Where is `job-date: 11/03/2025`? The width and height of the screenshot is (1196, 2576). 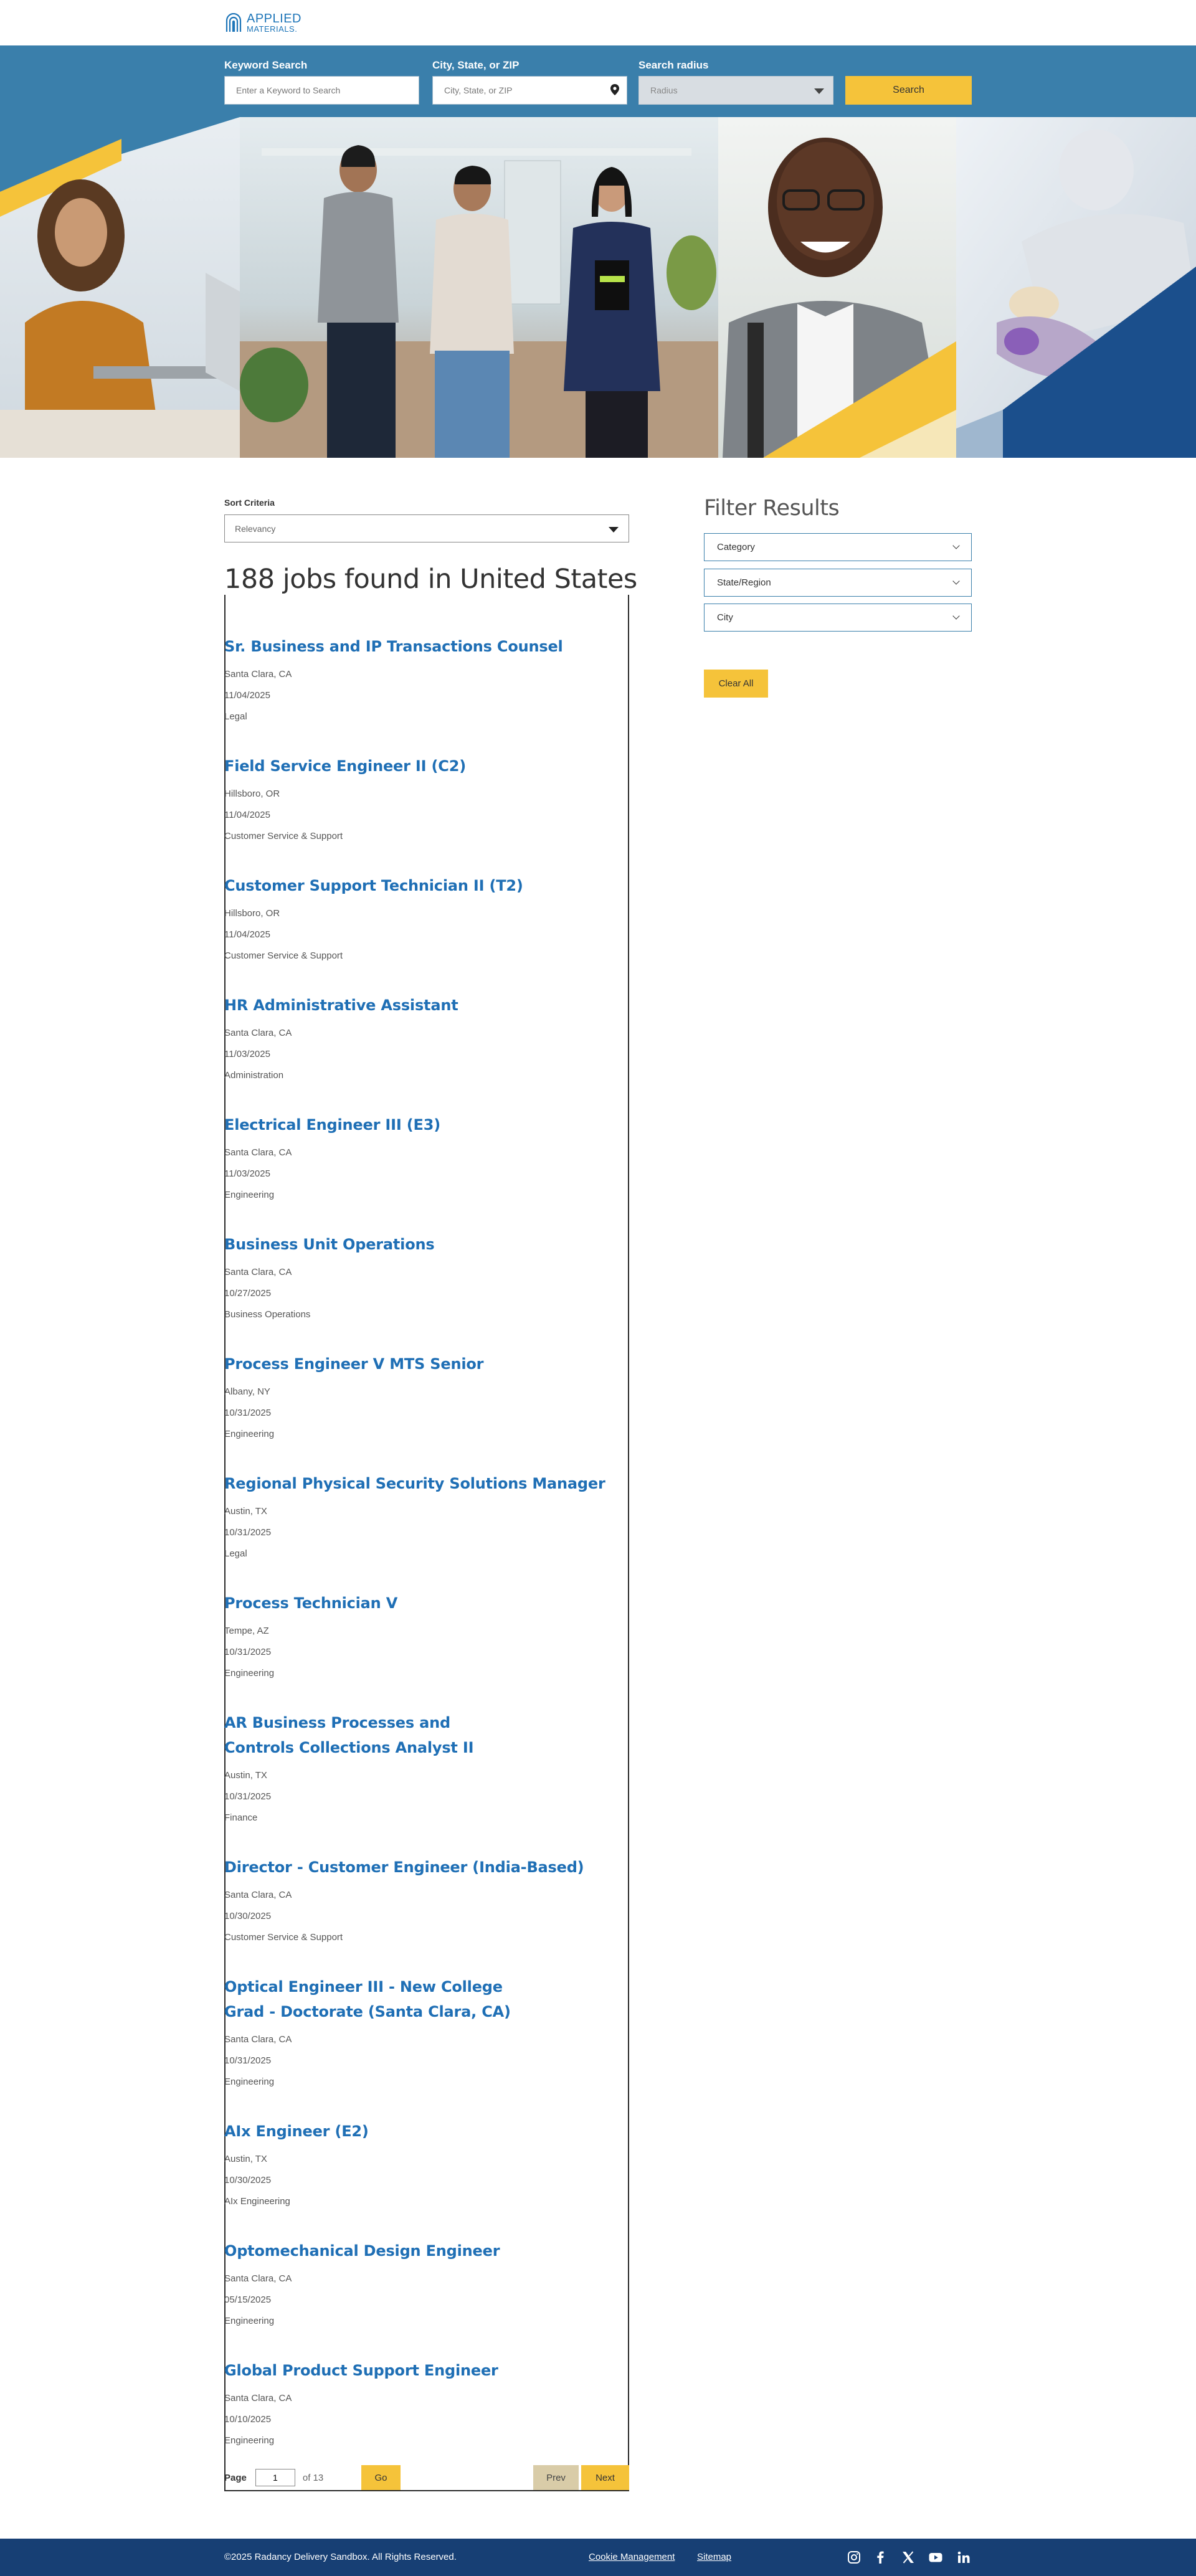 job-date: 11/03/2025 is located at coordinates (247, 1173).